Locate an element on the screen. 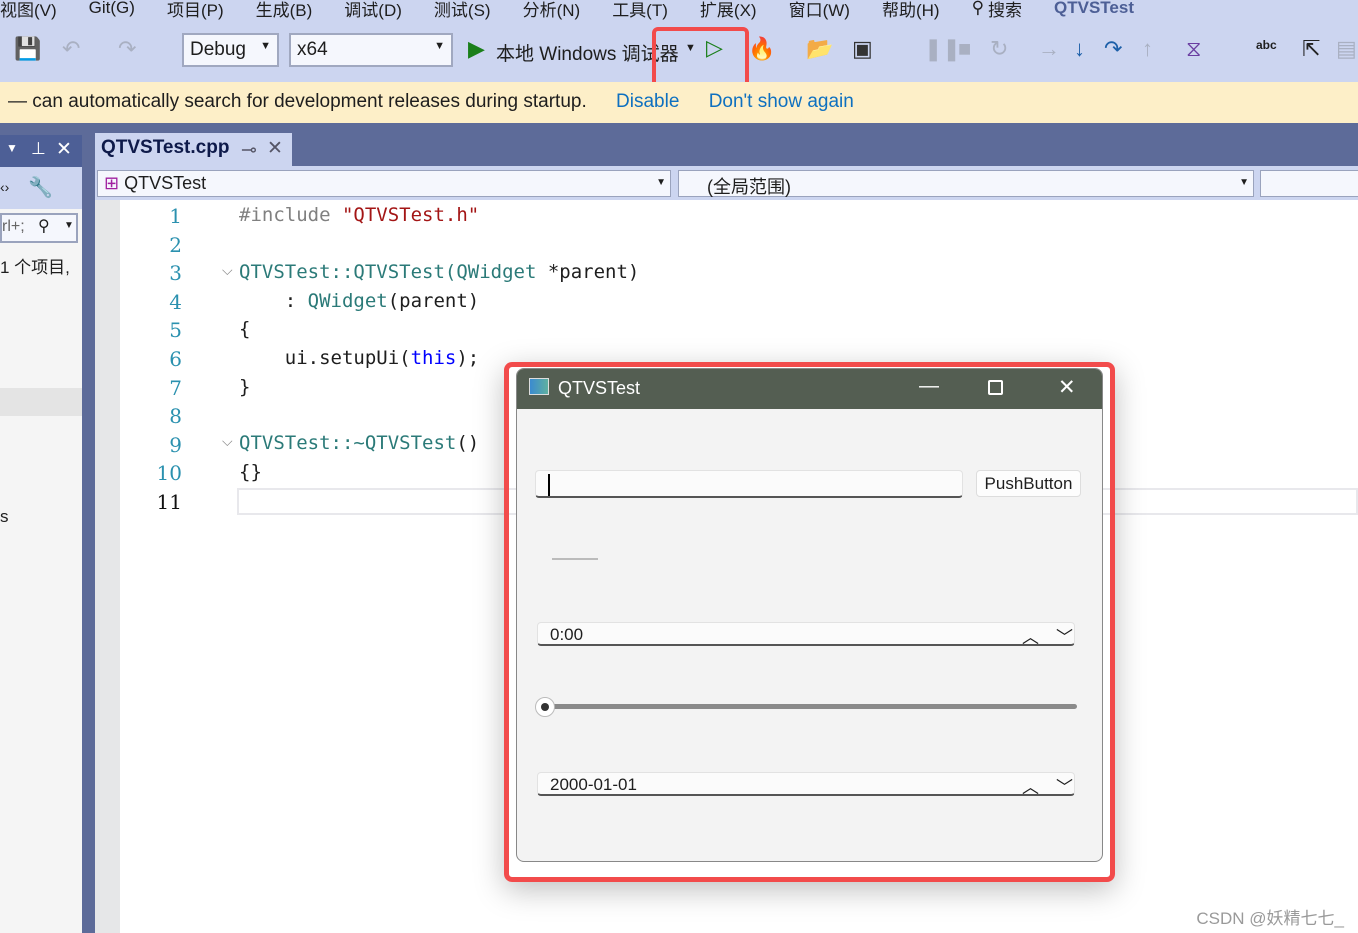 The width and height of the screenshot is (1358, 933). line-number: 1 is located at coordinates (175, 216).